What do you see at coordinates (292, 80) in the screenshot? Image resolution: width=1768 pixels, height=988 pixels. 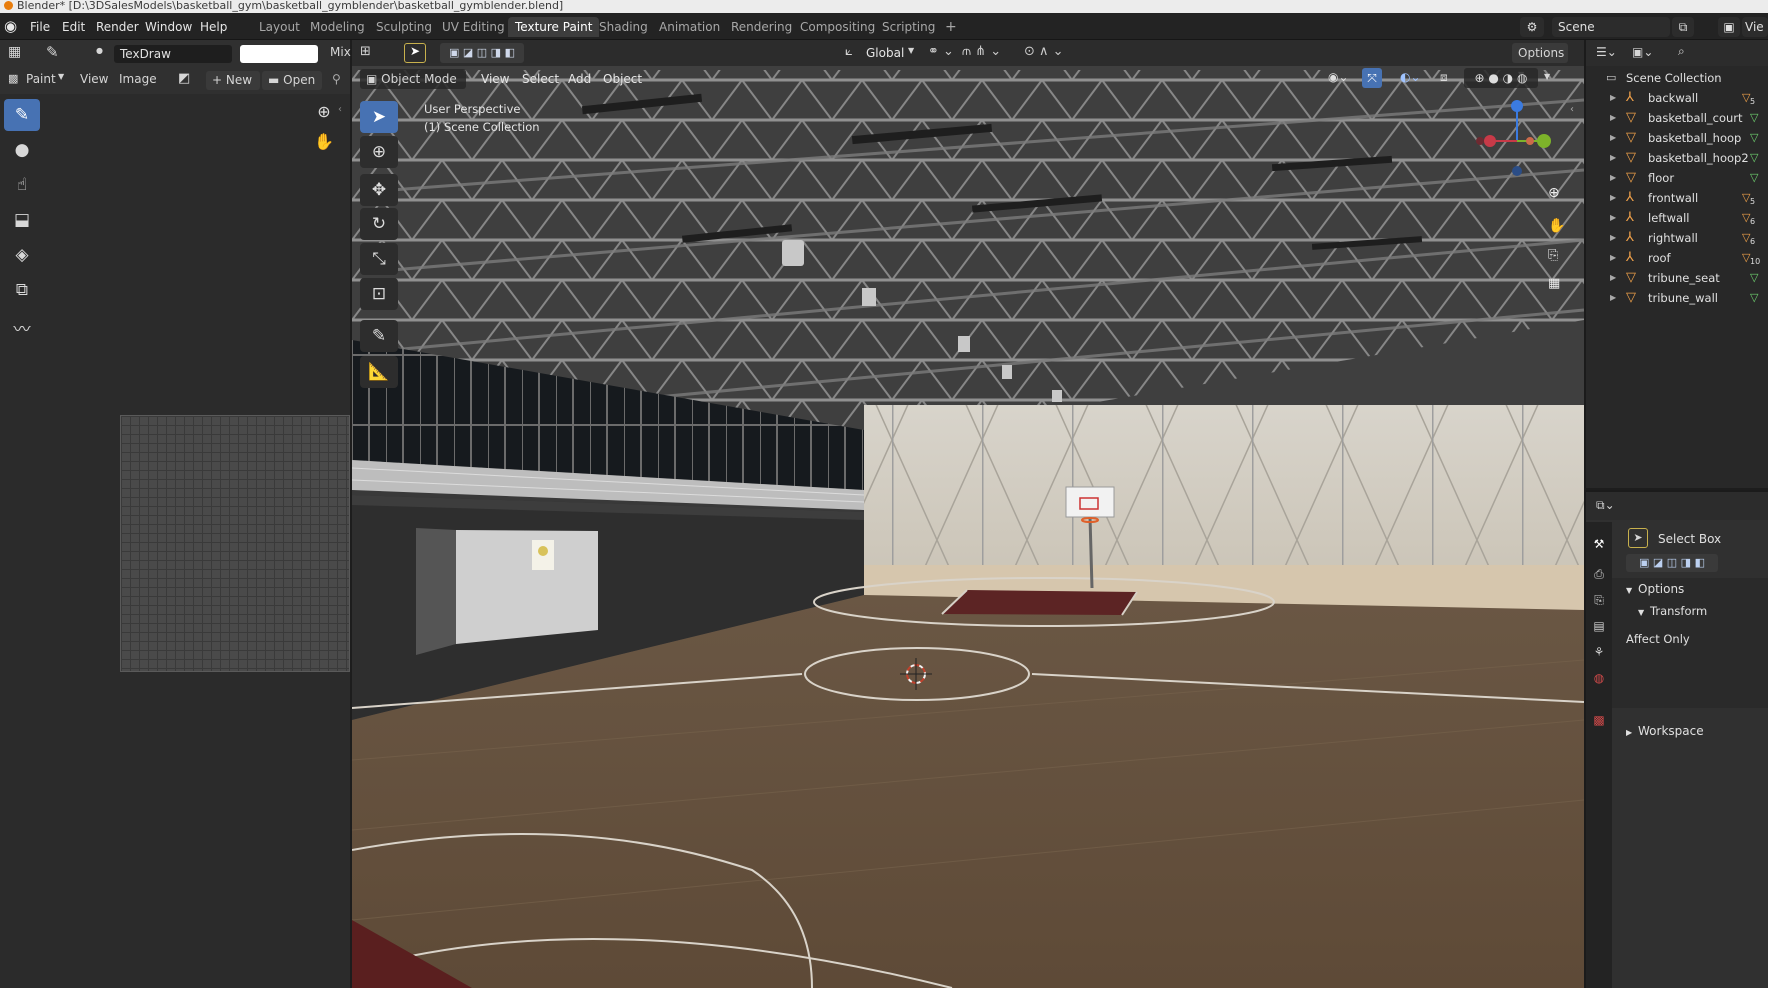 I see `open-image-button: ▬ Open` at bounding box center [292, 80].